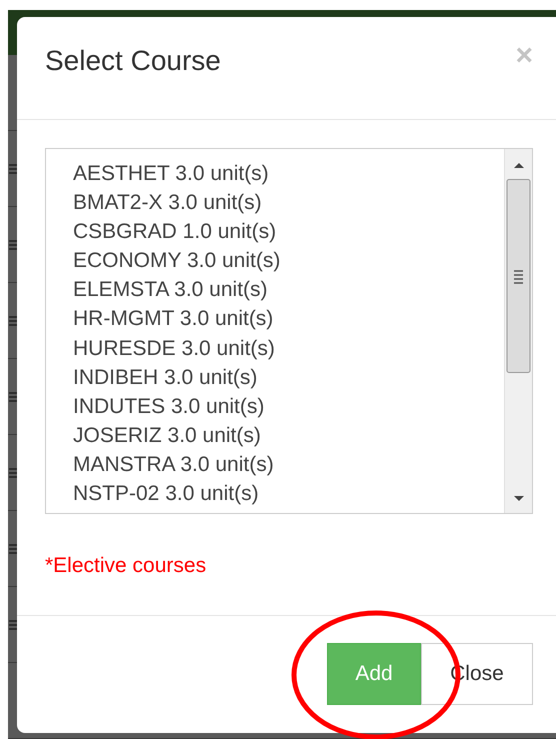 The width and height of the screenshot is (556, 739). What do you see at coordinates (288, 319) in the screenshot?
I see `course-option: HR-MGMT 3.0 unit(s)` at bounding box center [288, 319].